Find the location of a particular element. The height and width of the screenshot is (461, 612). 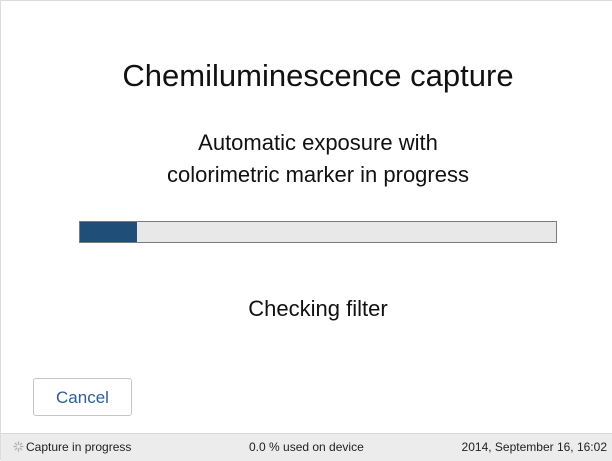

status-message: Checking filter is located at coordinates (318, 308).